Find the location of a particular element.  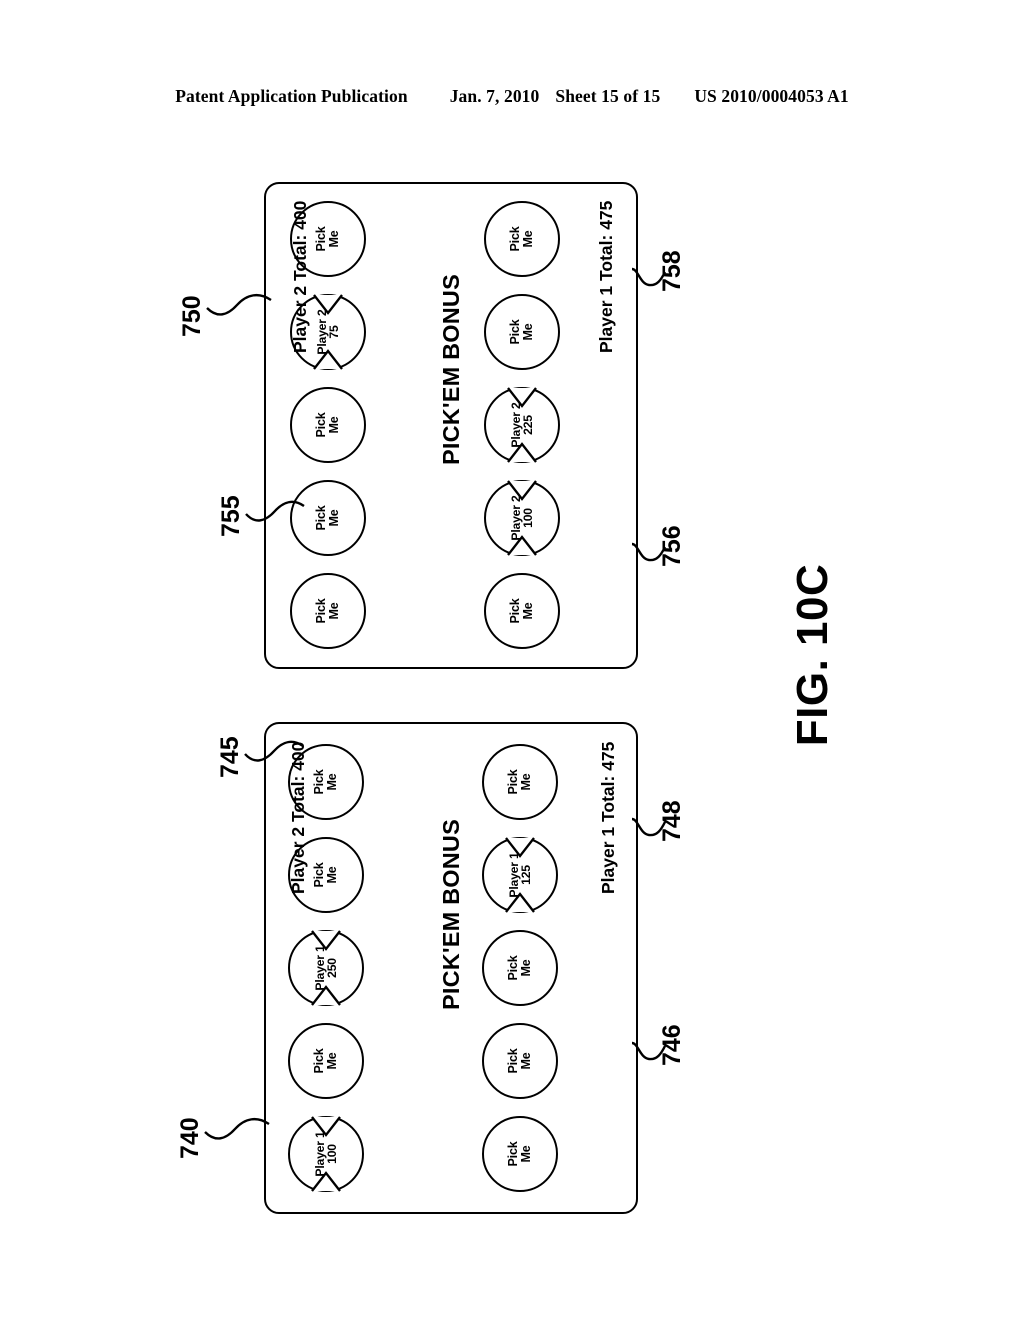

disc-cell: Player 2 100 is located at coordinates (523, 517).